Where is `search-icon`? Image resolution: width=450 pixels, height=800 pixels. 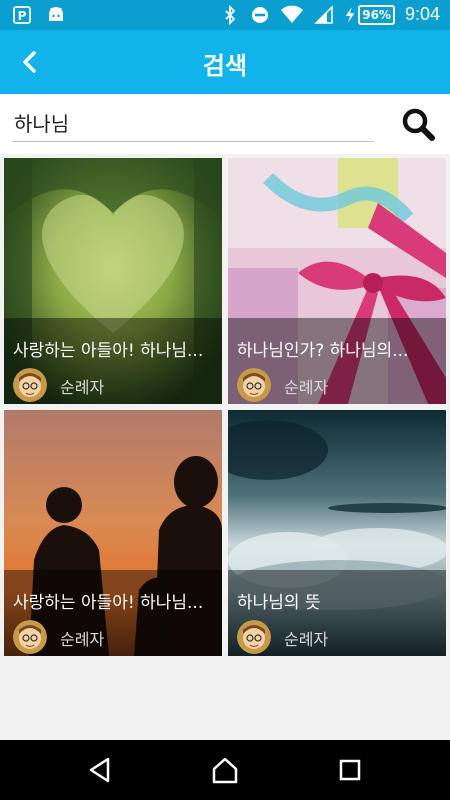
search-icon is located at coordinates (418, 124).